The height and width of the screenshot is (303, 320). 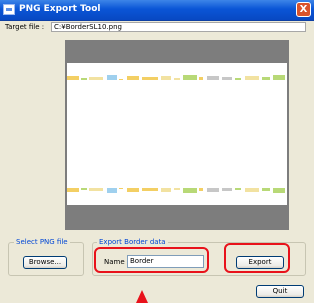 I want to click on select-png-legend: Select PNG file, so click(x=42, y=242).